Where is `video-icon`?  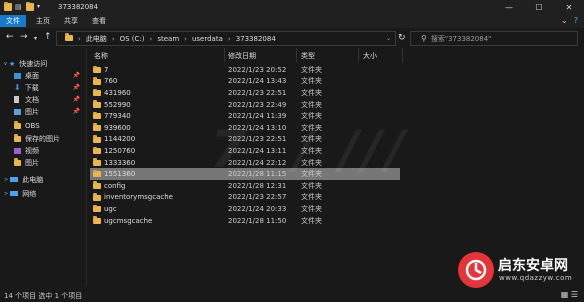 video-icon is located at coordinates (17, 150).